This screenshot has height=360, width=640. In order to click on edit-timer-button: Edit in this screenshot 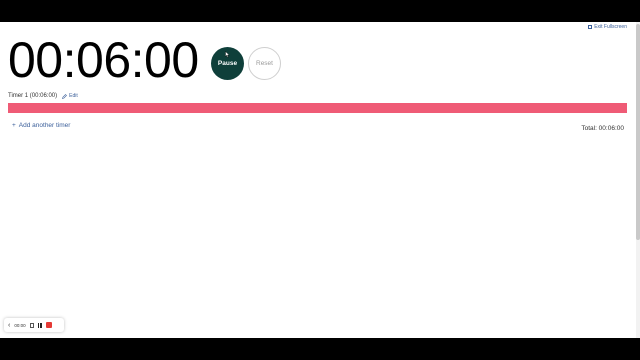, I will do `click(70, 96)`.